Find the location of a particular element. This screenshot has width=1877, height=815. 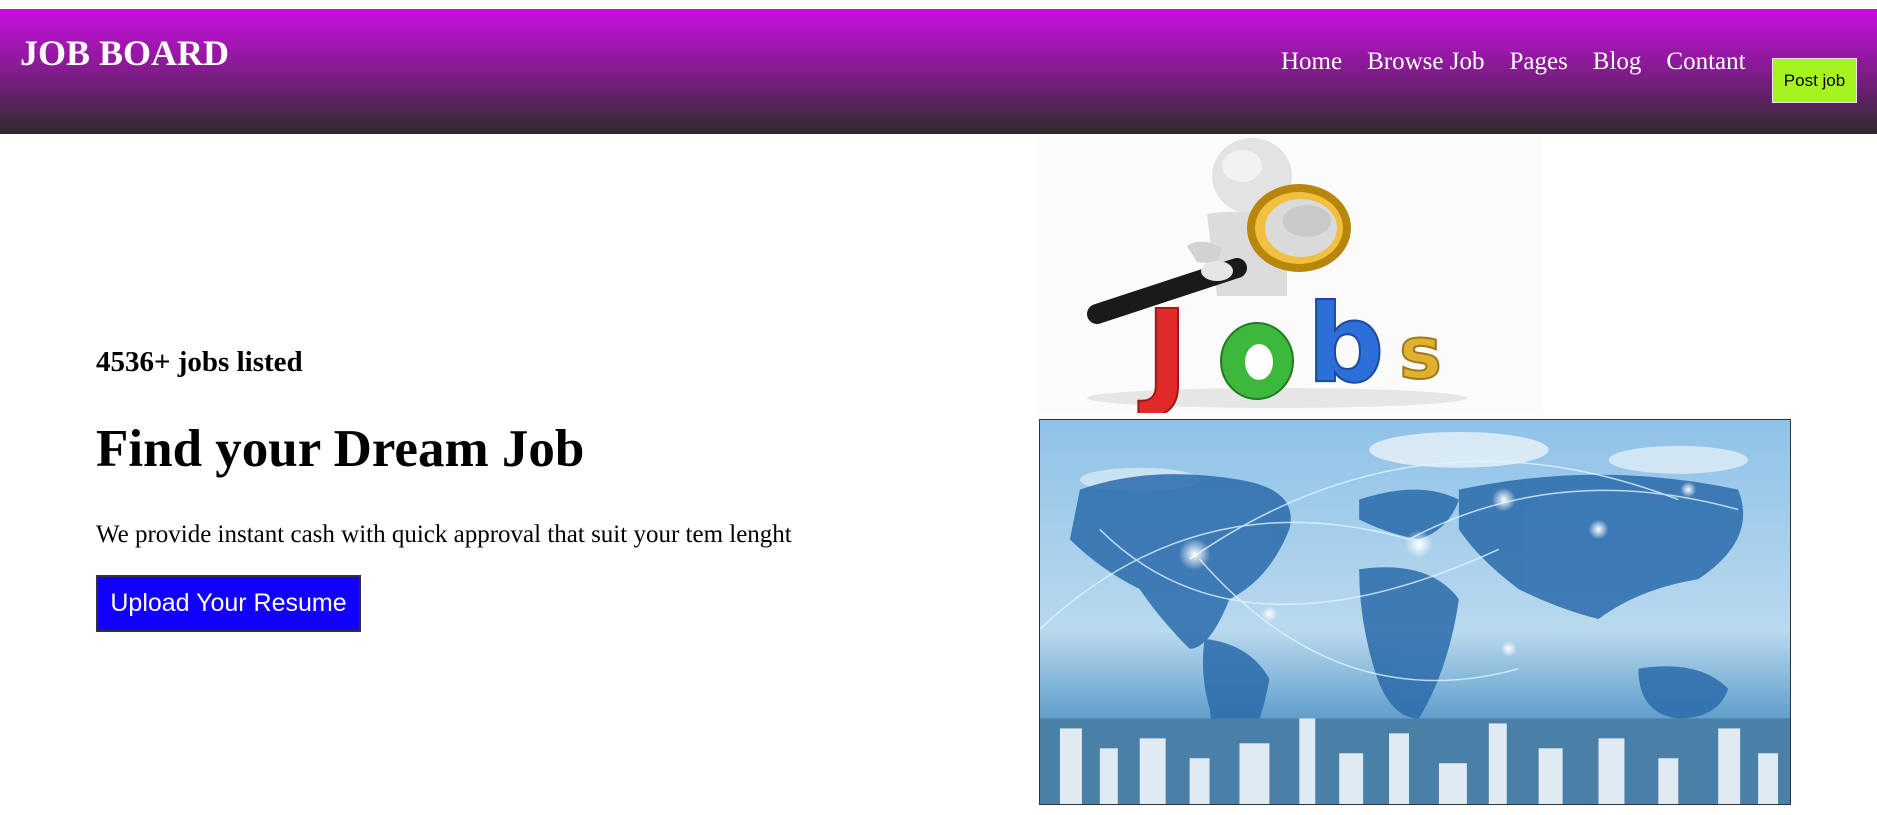

nav-browse-job: Browse Job is located at coordinates (1425, 61).